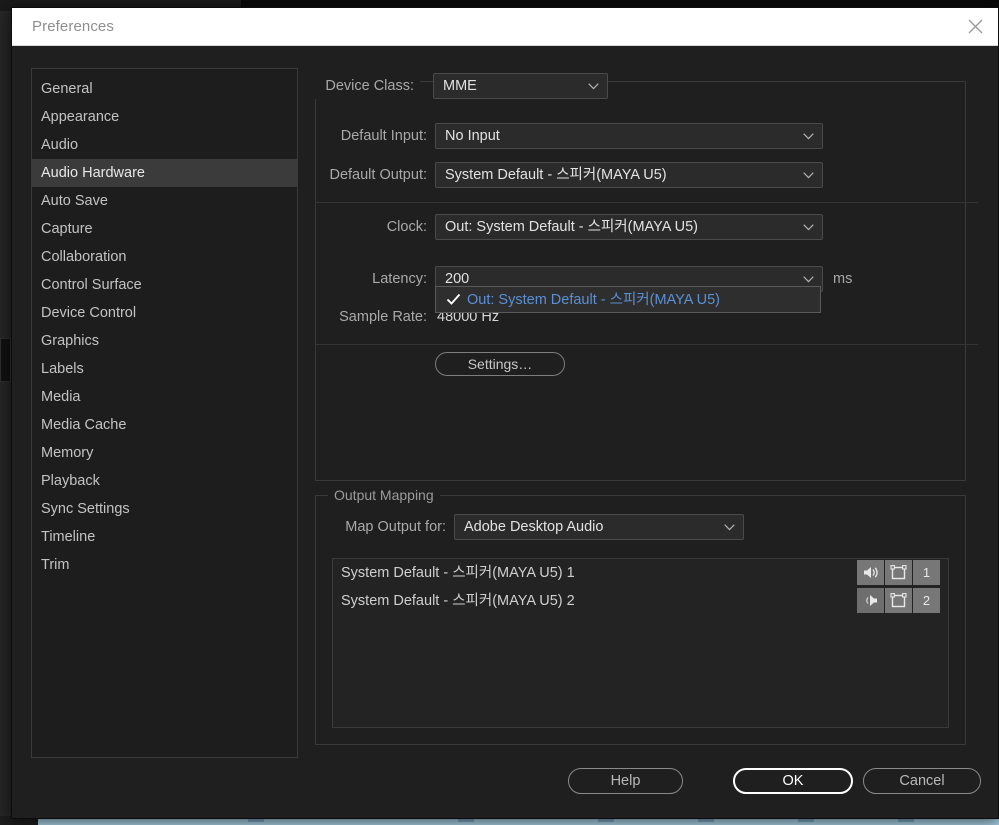 The width and height of the screenshot is (999, 825). What do you see at coordinates (74, 201) in the screenshot?
I see `sidebar-item-label: Auto Save` at bounding box center [74, 201].